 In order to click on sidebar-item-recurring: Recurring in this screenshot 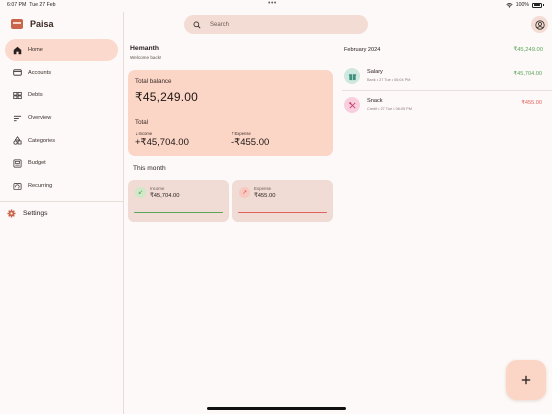, I will do `click(61, 186)`.